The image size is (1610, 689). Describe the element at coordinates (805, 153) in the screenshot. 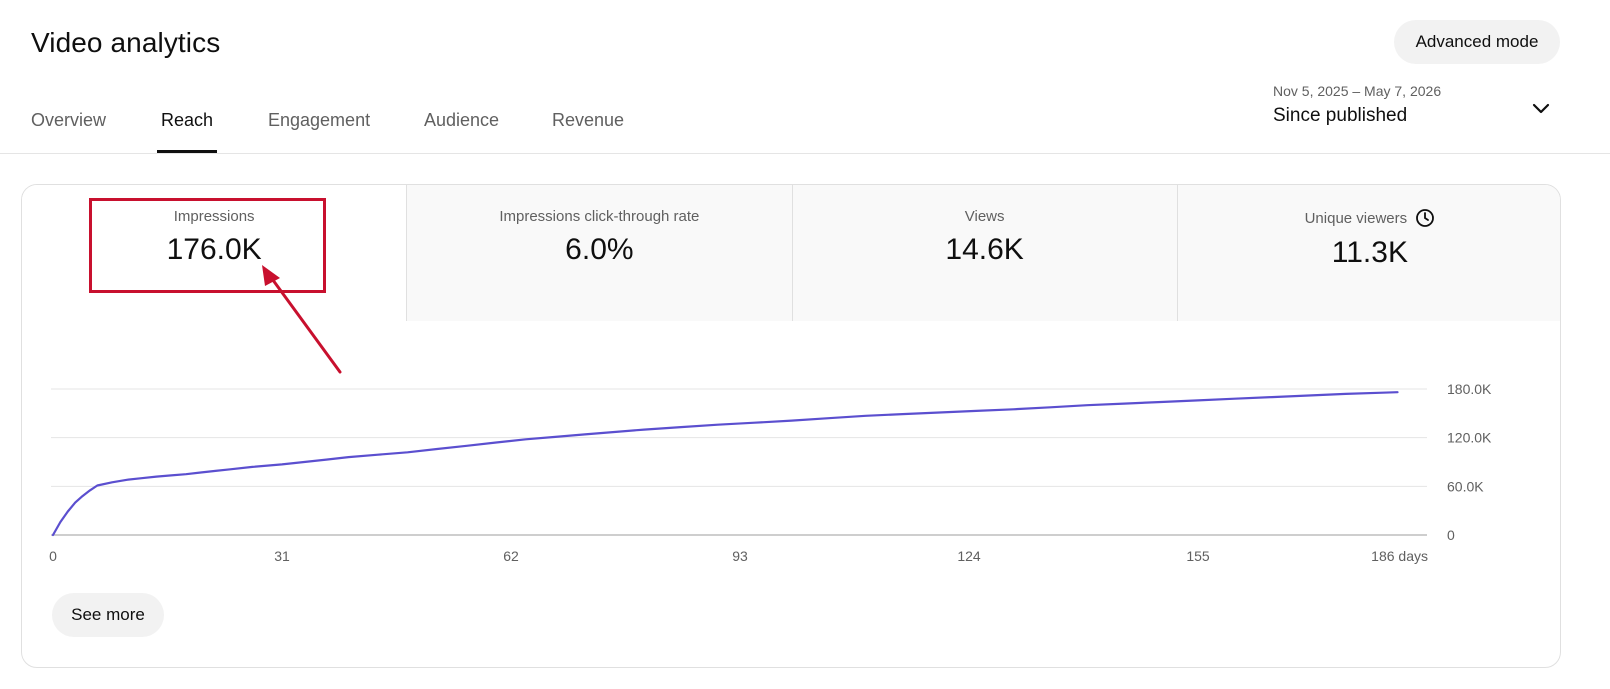

I see `header-divider` at that location.